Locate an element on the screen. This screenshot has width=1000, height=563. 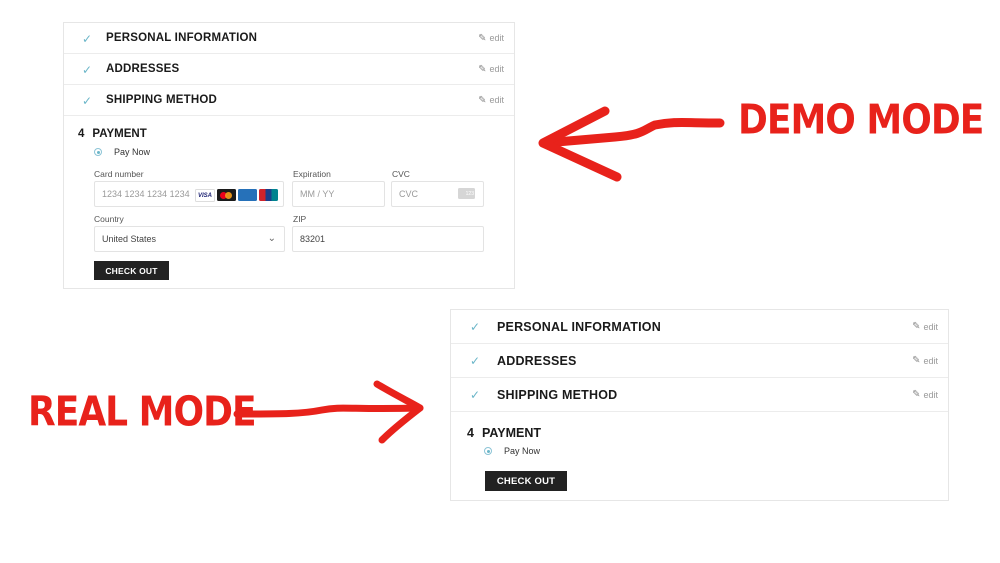
expiration-label: Expiration is located at coordinates (312, 174).